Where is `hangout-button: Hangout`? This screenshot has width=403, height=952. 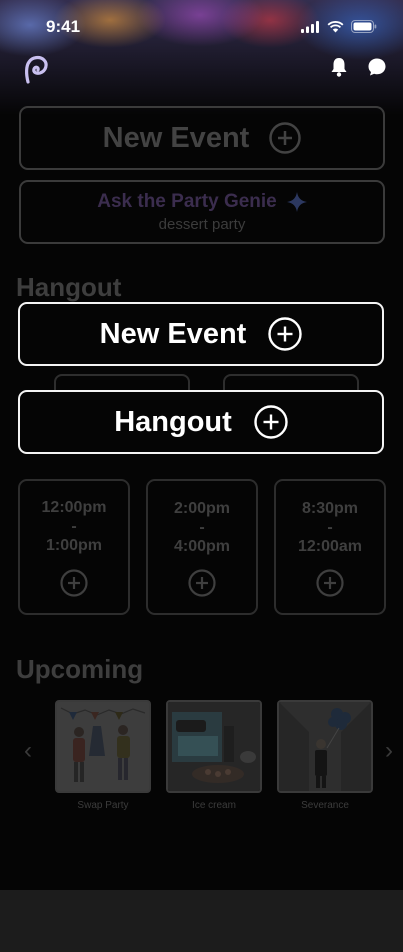 hangout-button: Hangout is located at coordinates (201, 422).